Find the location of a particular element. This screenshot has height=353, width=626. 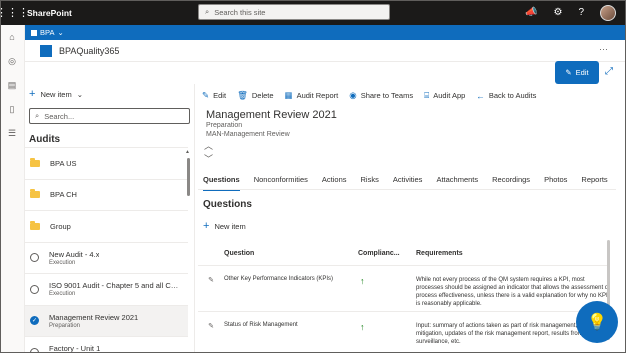

list-icon: ☰ is located at coordinates (12, 133).